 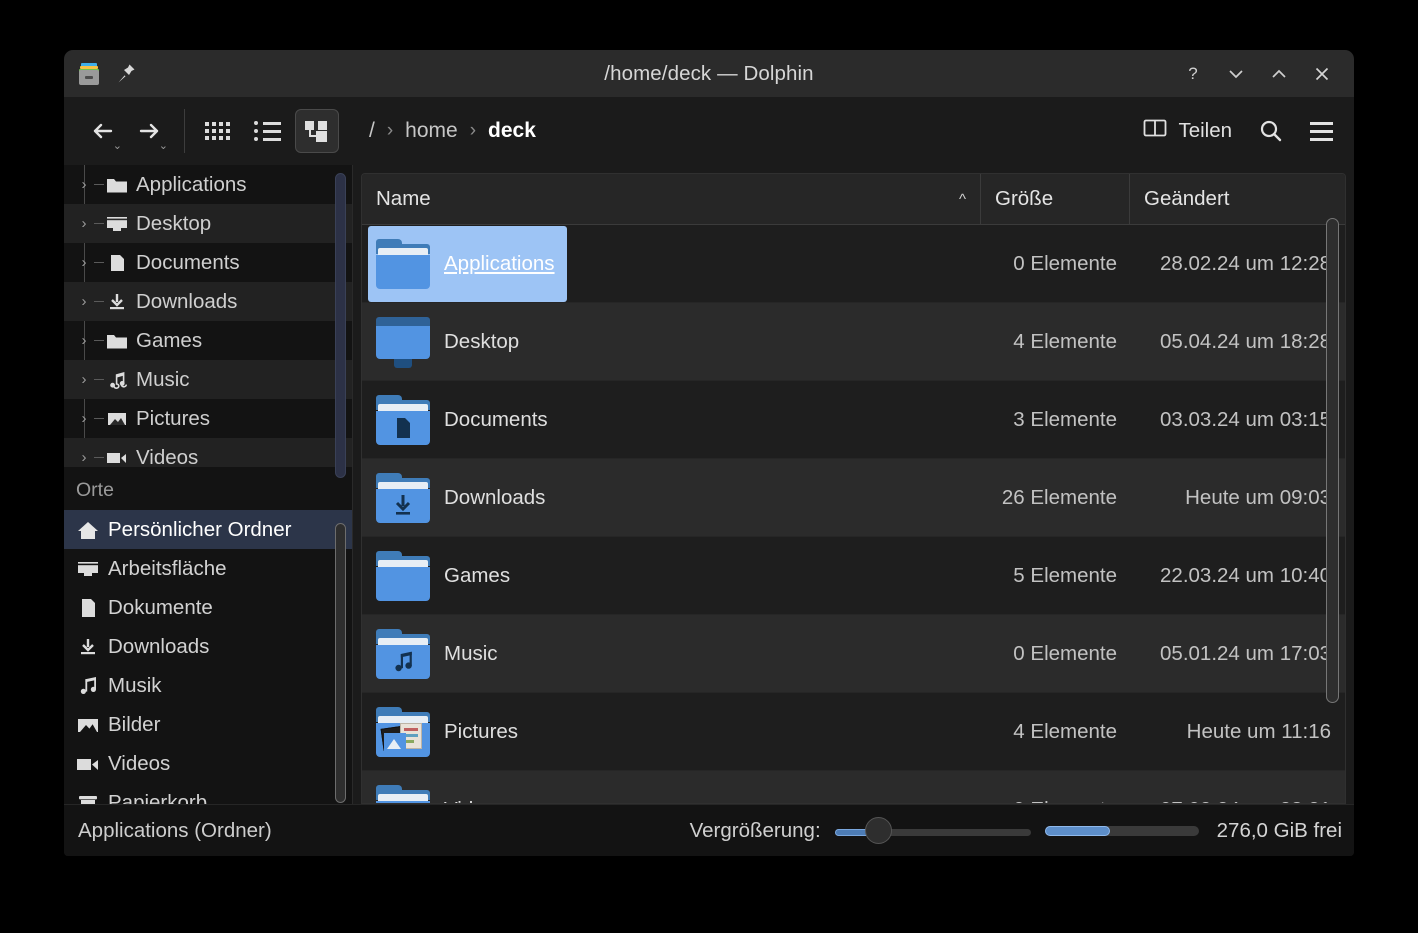 I want to click on minimize-button, so click(x=1236, y=74).